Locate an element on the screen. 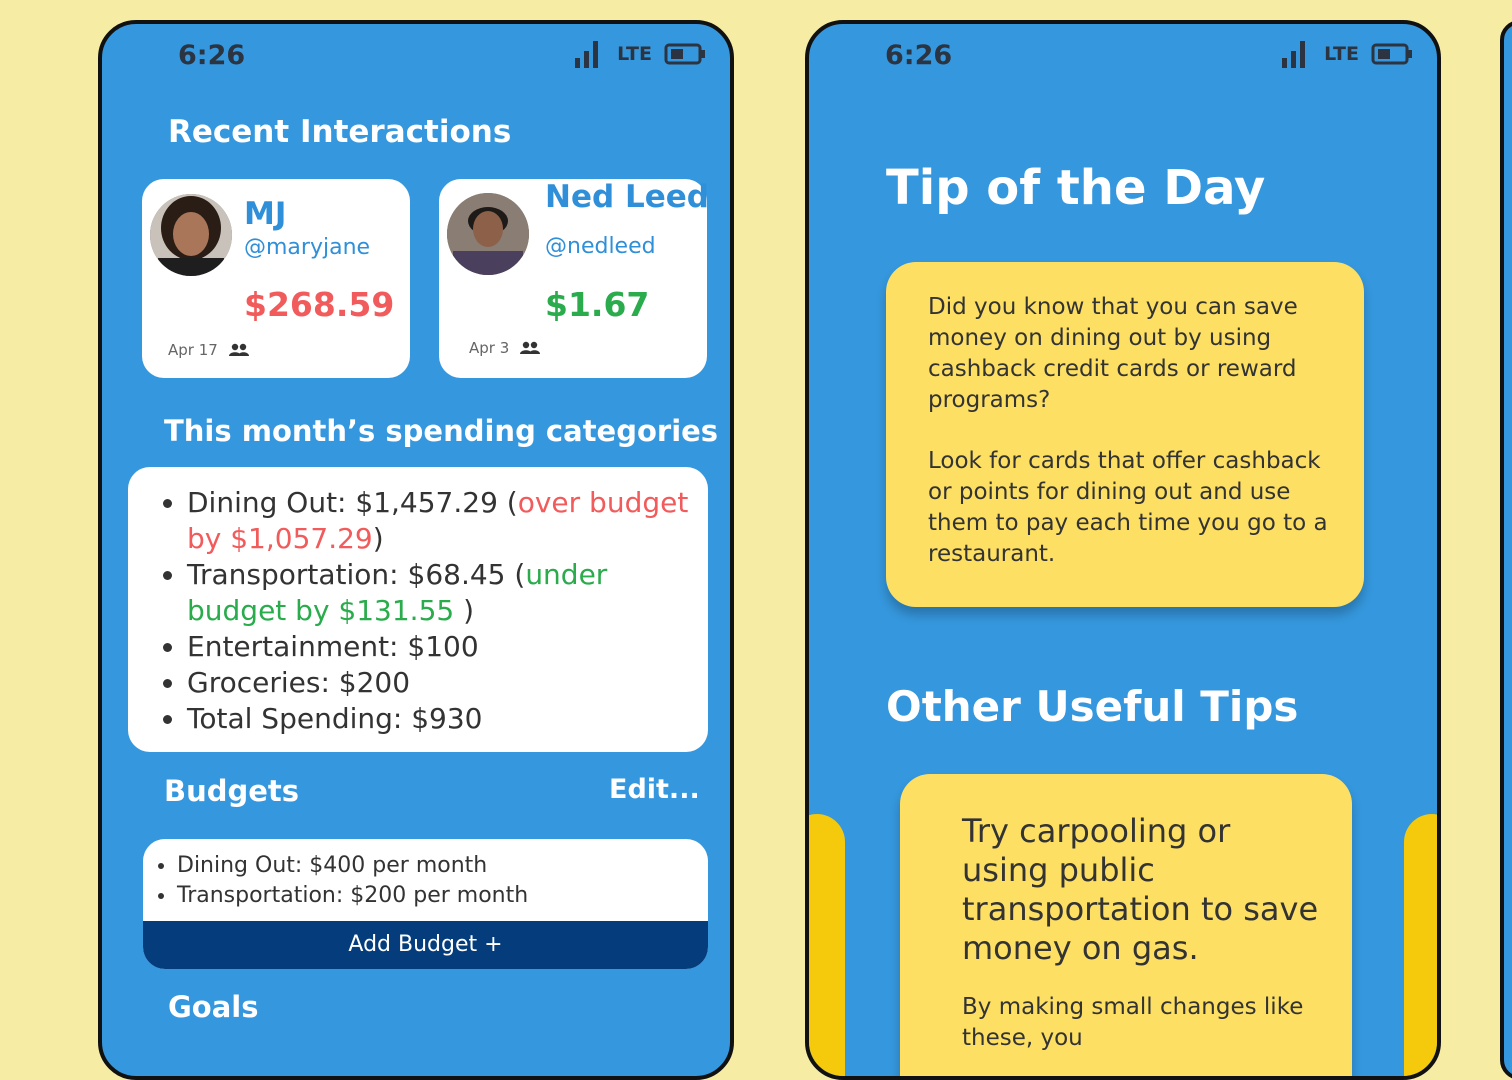 The width and height of the screenshot is (1512, 1080). contact-meta: Apr 17 is located at coordinates (209, 350).